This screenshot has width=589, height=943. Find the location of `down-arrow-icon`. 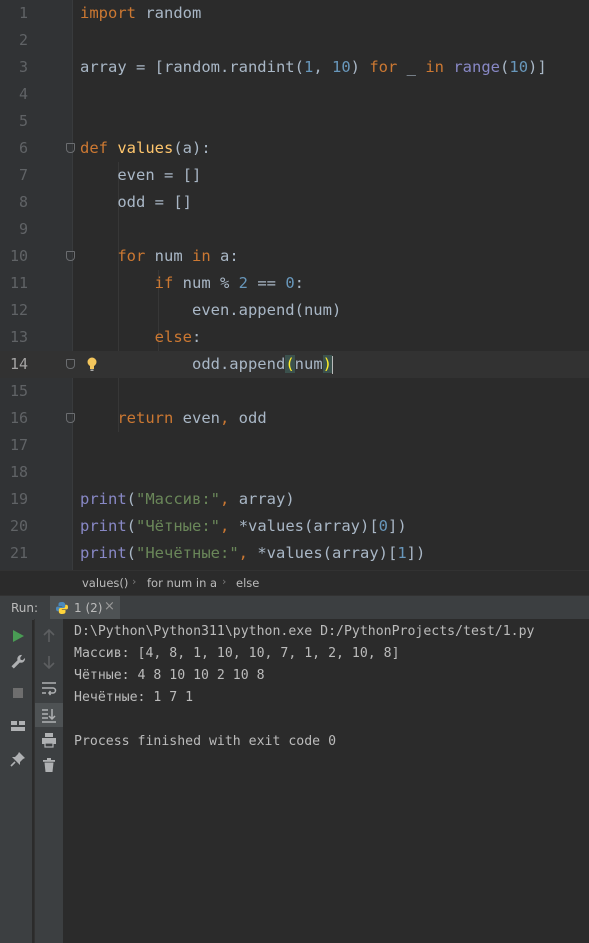

down-arrow-icon is located at coordinates (49, 662).